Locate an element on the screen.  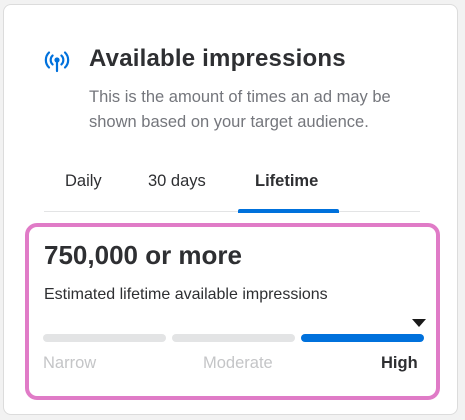
tab-daily: Daily is located at coordinates (83, 181).